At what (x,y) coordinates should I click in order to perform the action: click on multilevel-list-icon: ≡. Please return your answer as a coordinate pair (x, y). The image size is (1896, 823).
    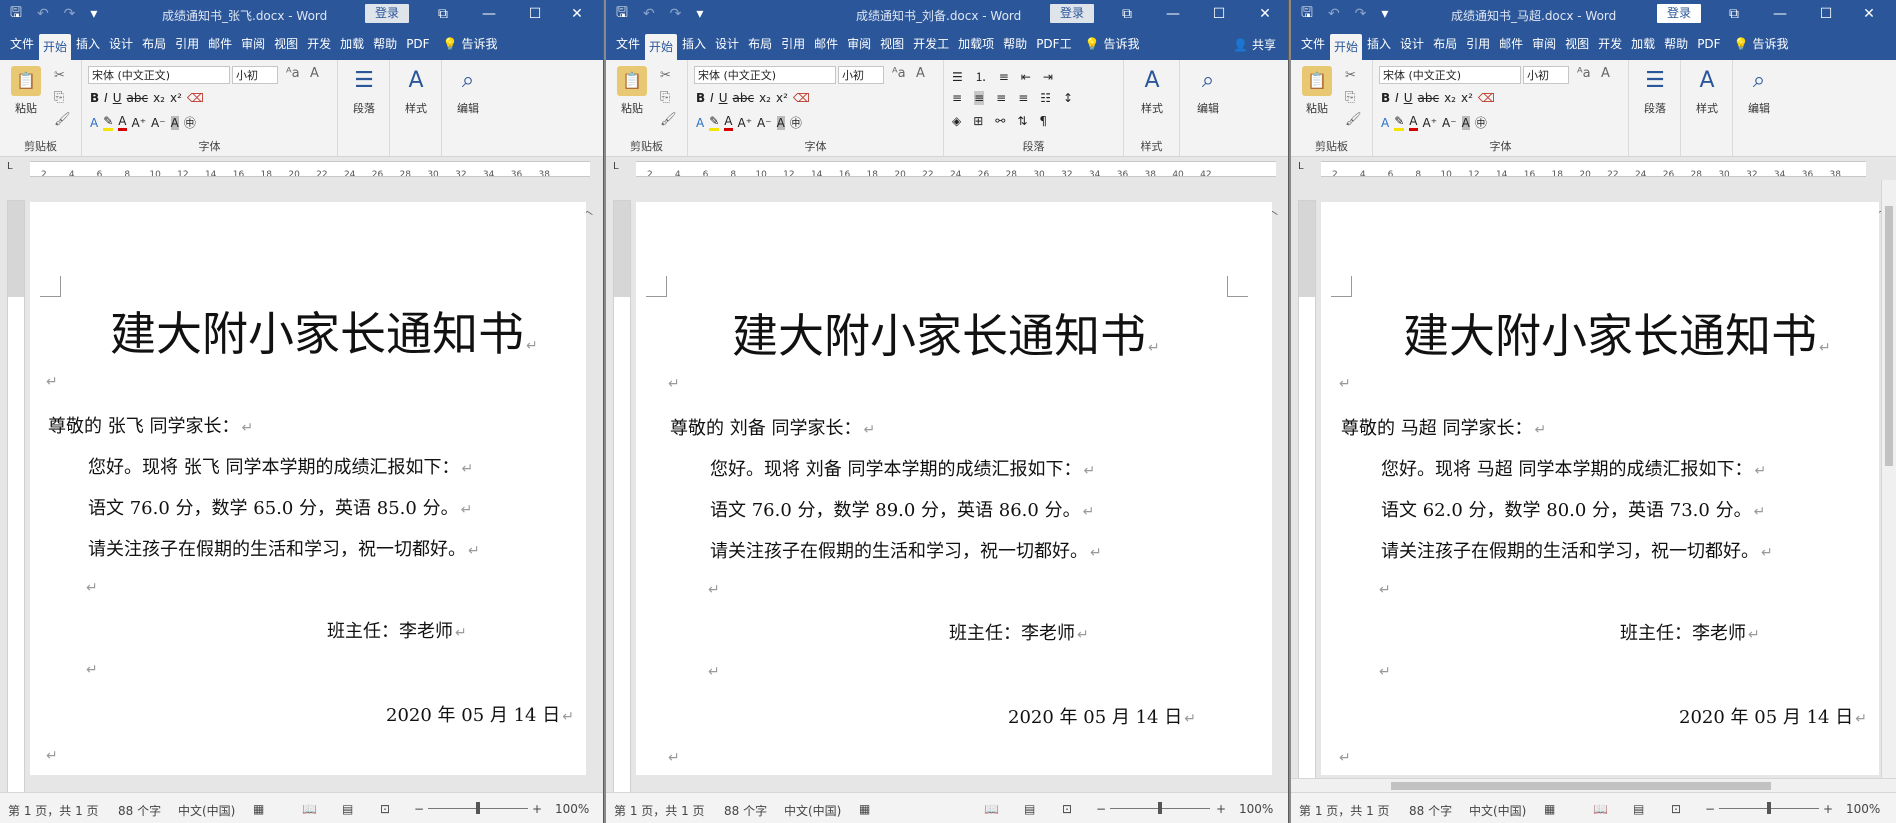
    Looking at the image, I should click on (1004, 77).